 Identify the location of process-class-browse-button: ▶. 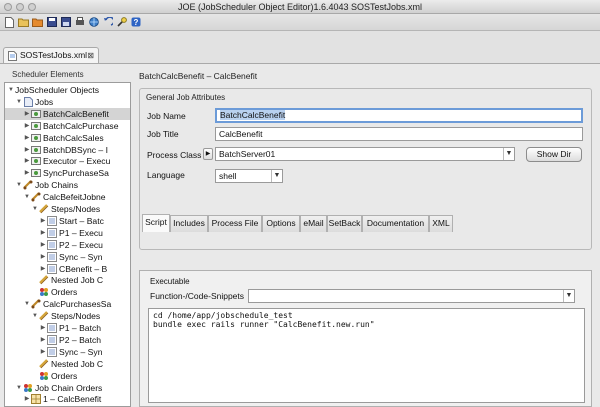
(208, 154).